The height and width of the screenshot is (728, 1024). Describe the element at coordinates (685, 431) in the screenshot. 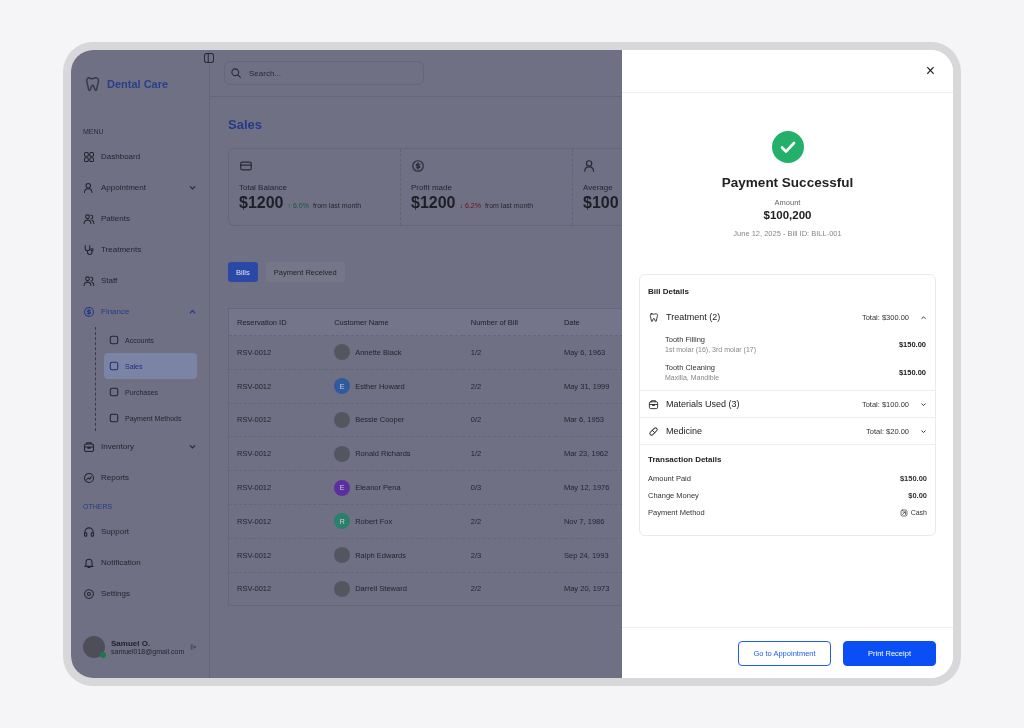

I see `section-title: Medicine` at that location.